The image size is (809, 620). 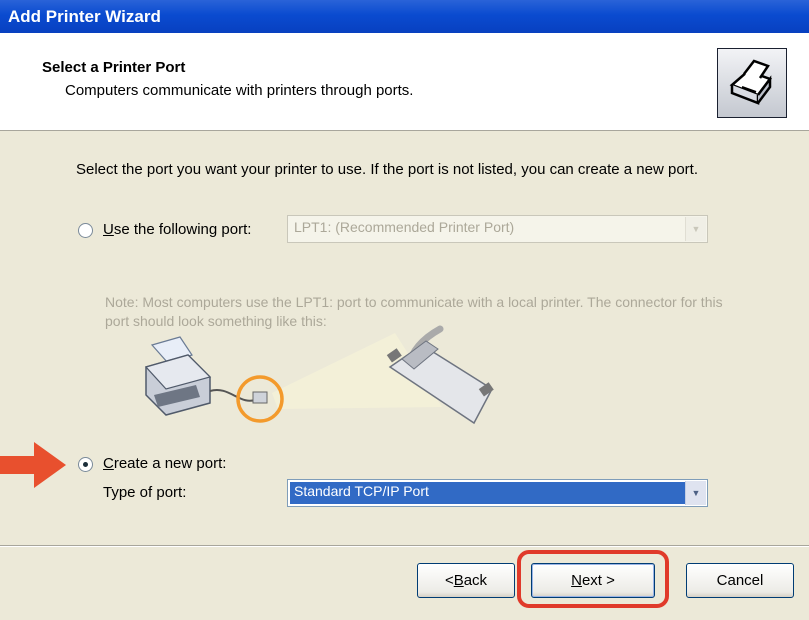 What do you see at coordinates (361, 491) in the screenshot?
I see `port-type-value: Standard TCP/IP Port` at bounding box center [361, 491].